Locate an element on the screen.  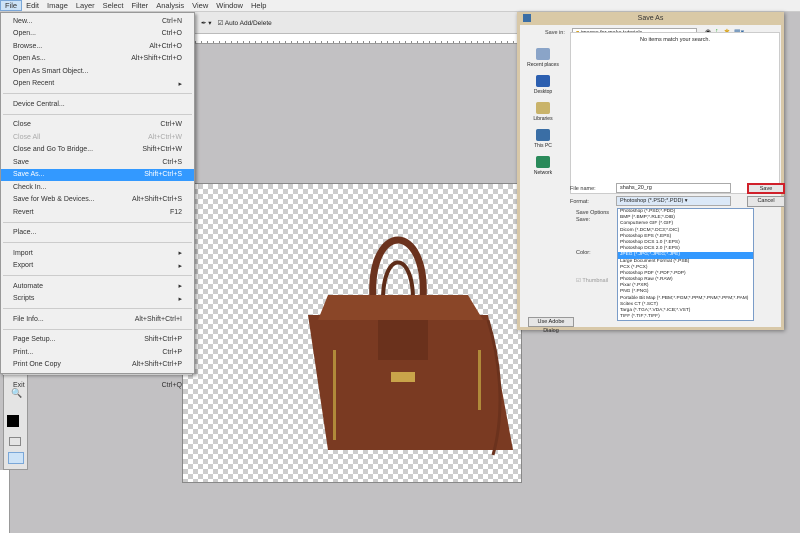
menu-view: View is located at coordinates (200, 5).